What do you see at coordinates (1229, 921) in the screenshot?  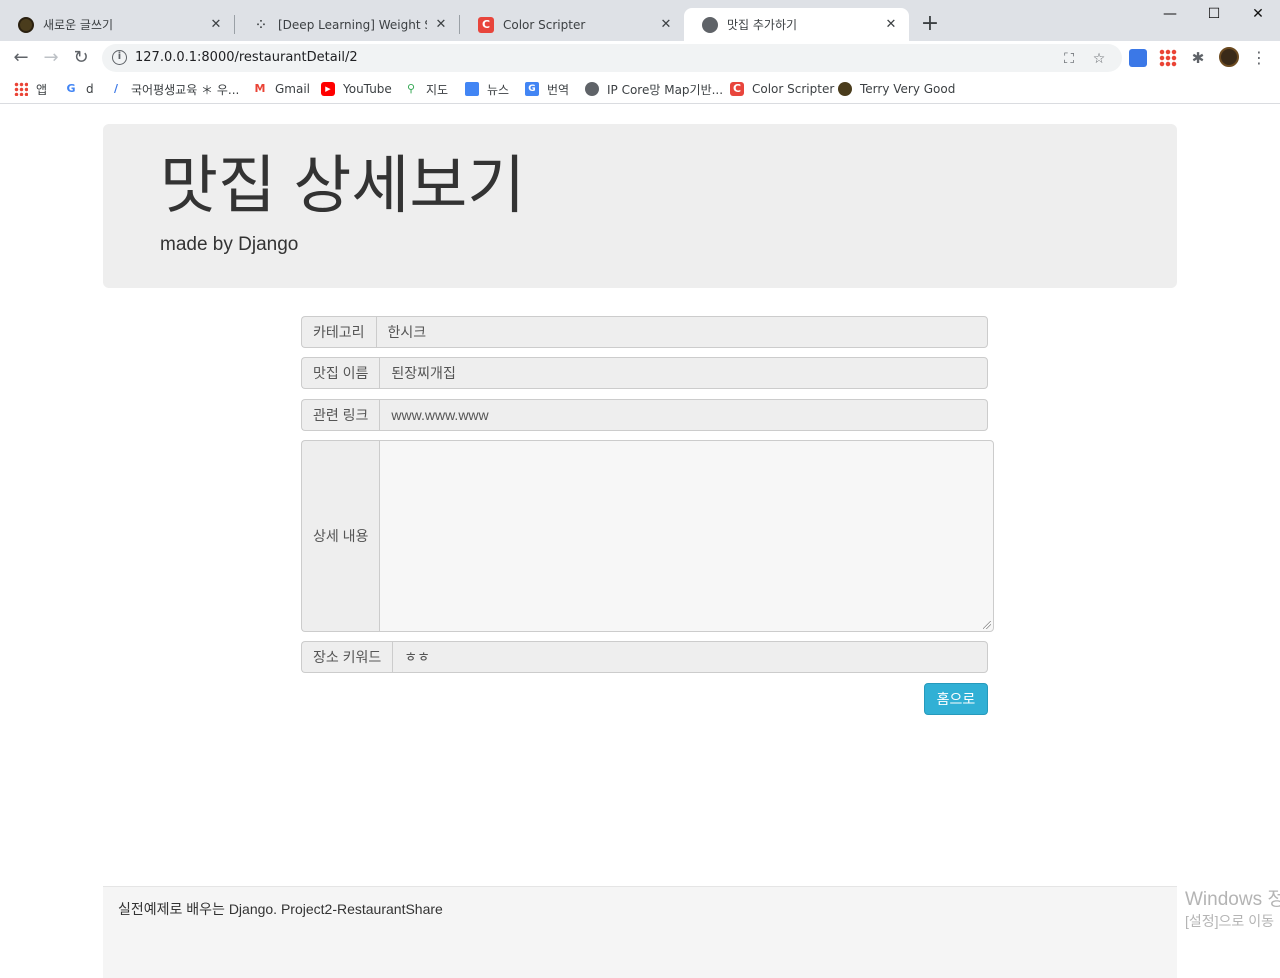 I see `watermark-line2: [설정]으로 이동` at bounding box center [1229, 921].